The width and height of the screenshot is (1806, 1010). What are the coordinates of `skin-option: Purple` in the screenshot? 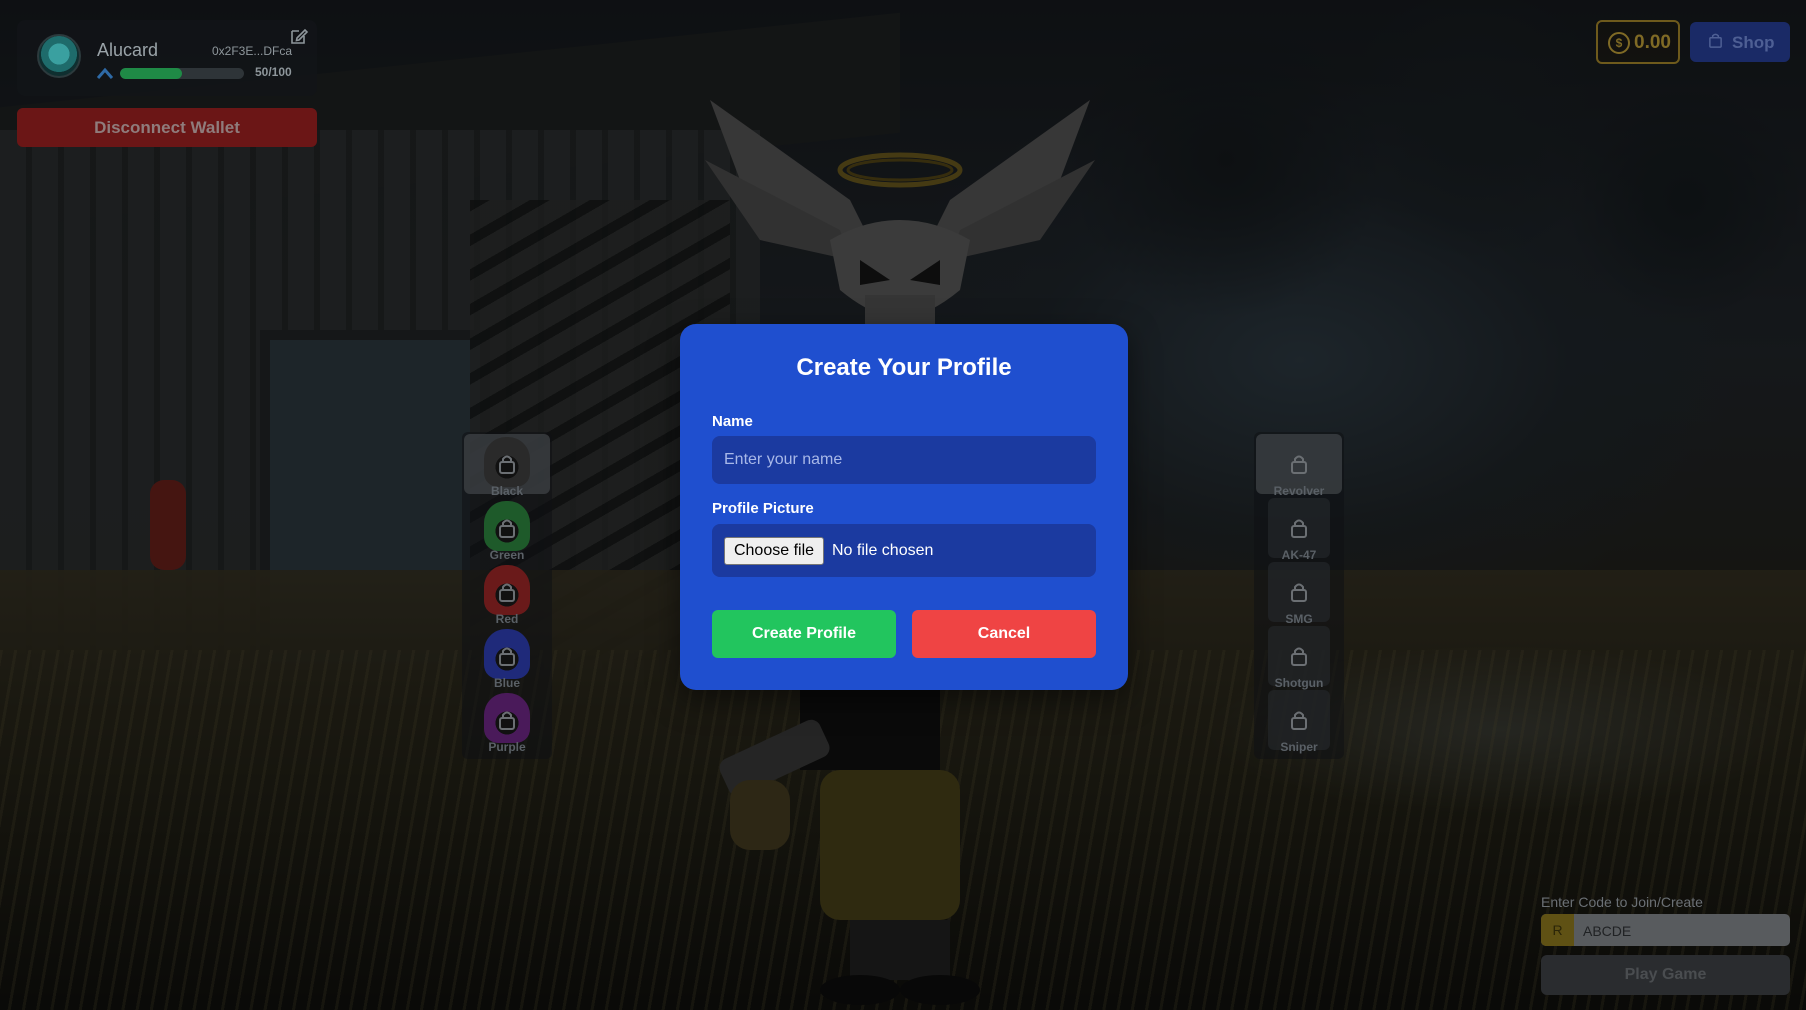 It's located at (507, 722).